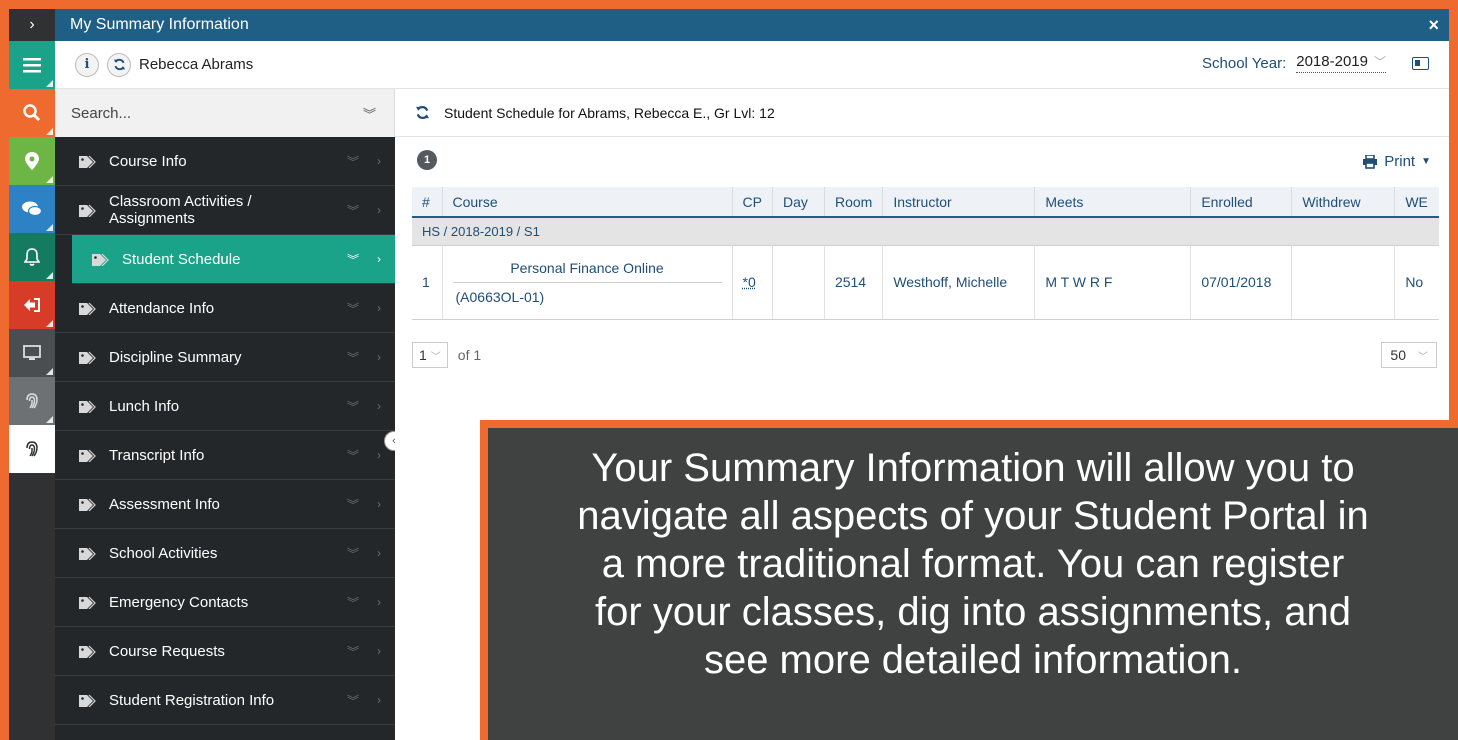 This screenshot has width=1458, height=740. I want to click on icon-rail: ›, so click(32, 374).